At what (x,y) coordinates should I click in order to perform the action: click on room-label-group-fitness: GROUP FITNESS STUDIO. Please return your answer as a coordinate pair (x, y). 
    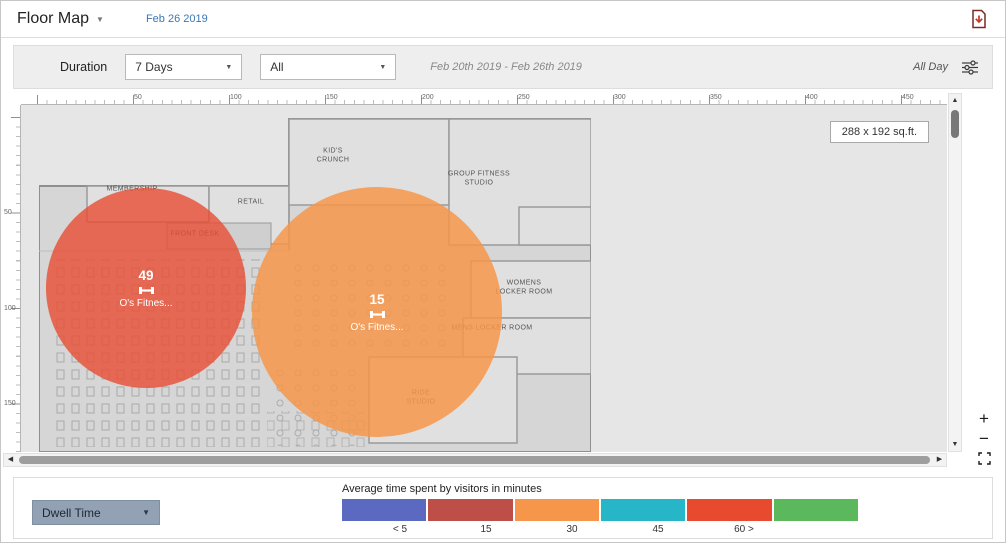
    Looking at the image, I should click on (479, 178).